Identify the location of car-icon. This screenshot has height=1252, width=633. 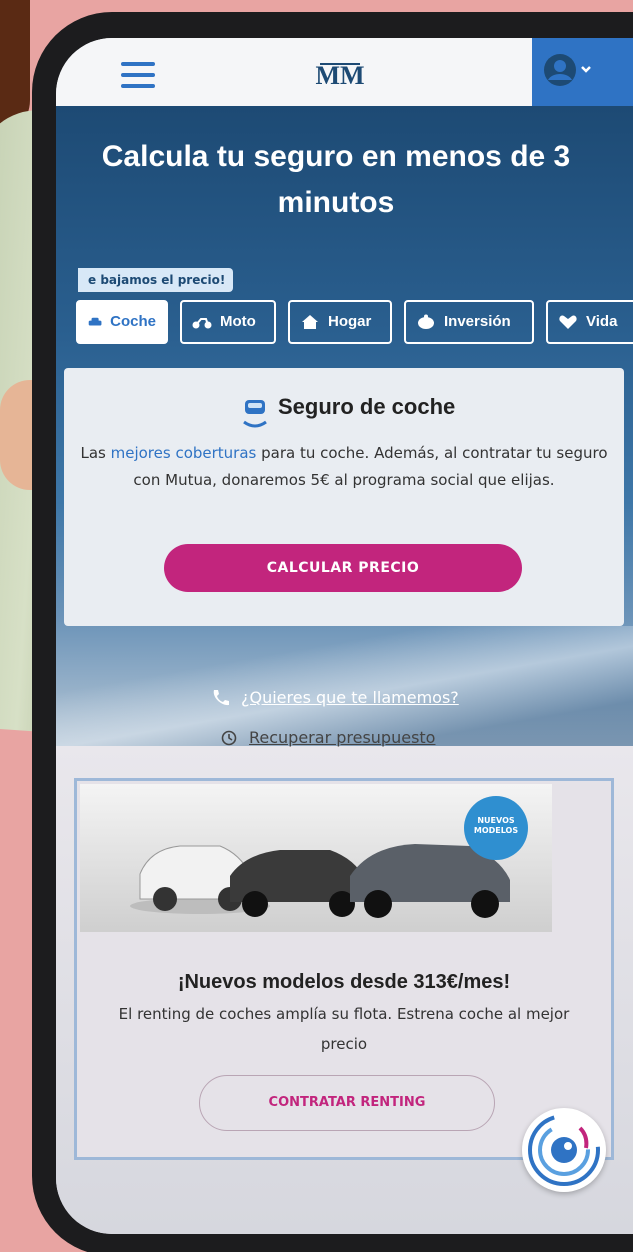
(95, 321).